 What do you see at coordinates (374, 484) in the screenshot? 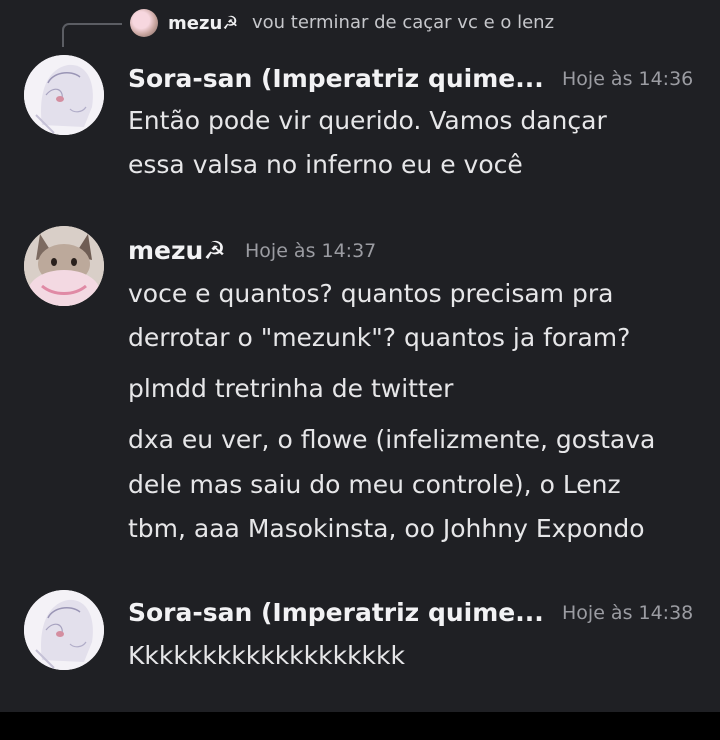
I see `message-text: dele mas saiu do meu controle), o Lenz` at bounding box center [374, 484].